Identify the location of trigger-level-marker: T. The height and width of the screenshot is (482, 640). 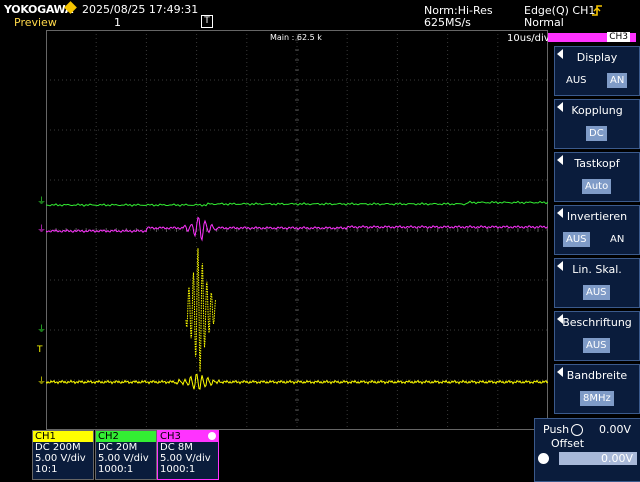
(41, 350).